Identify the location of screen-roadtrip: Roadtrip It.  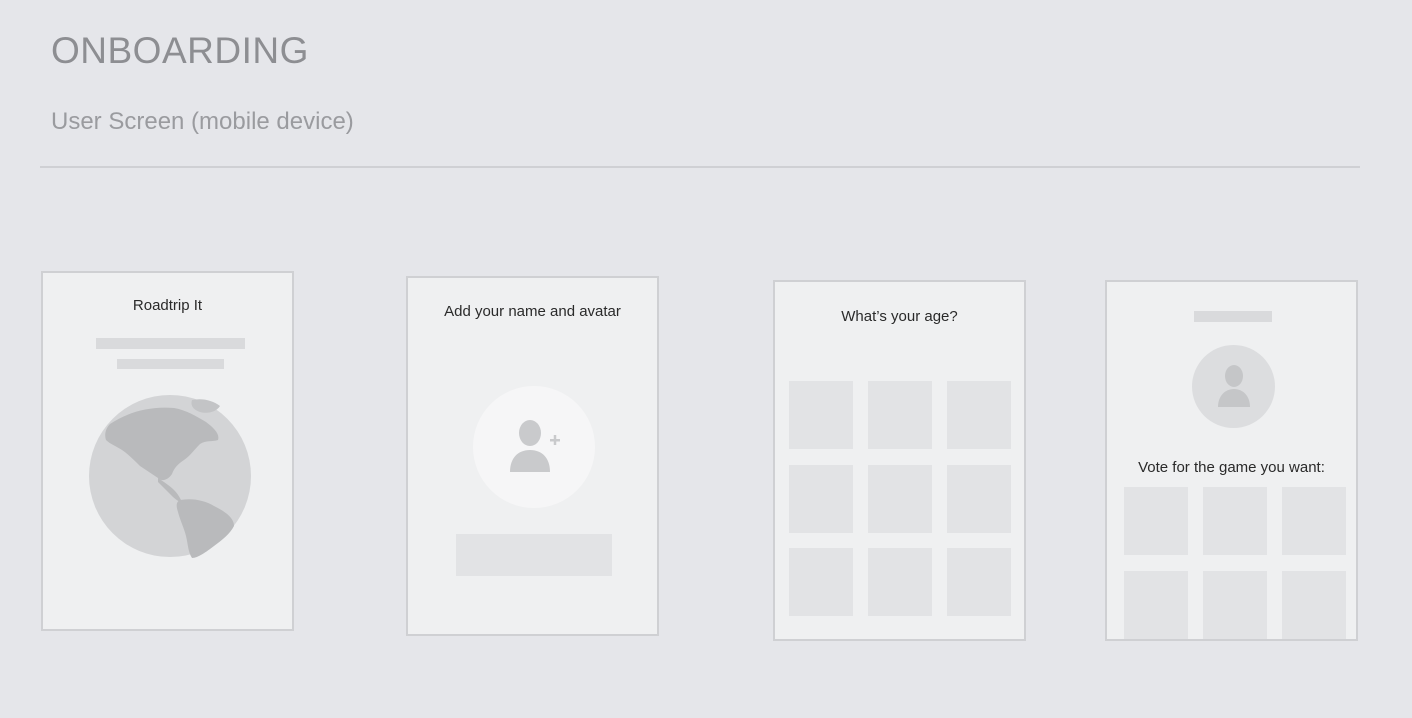
(167, 451).